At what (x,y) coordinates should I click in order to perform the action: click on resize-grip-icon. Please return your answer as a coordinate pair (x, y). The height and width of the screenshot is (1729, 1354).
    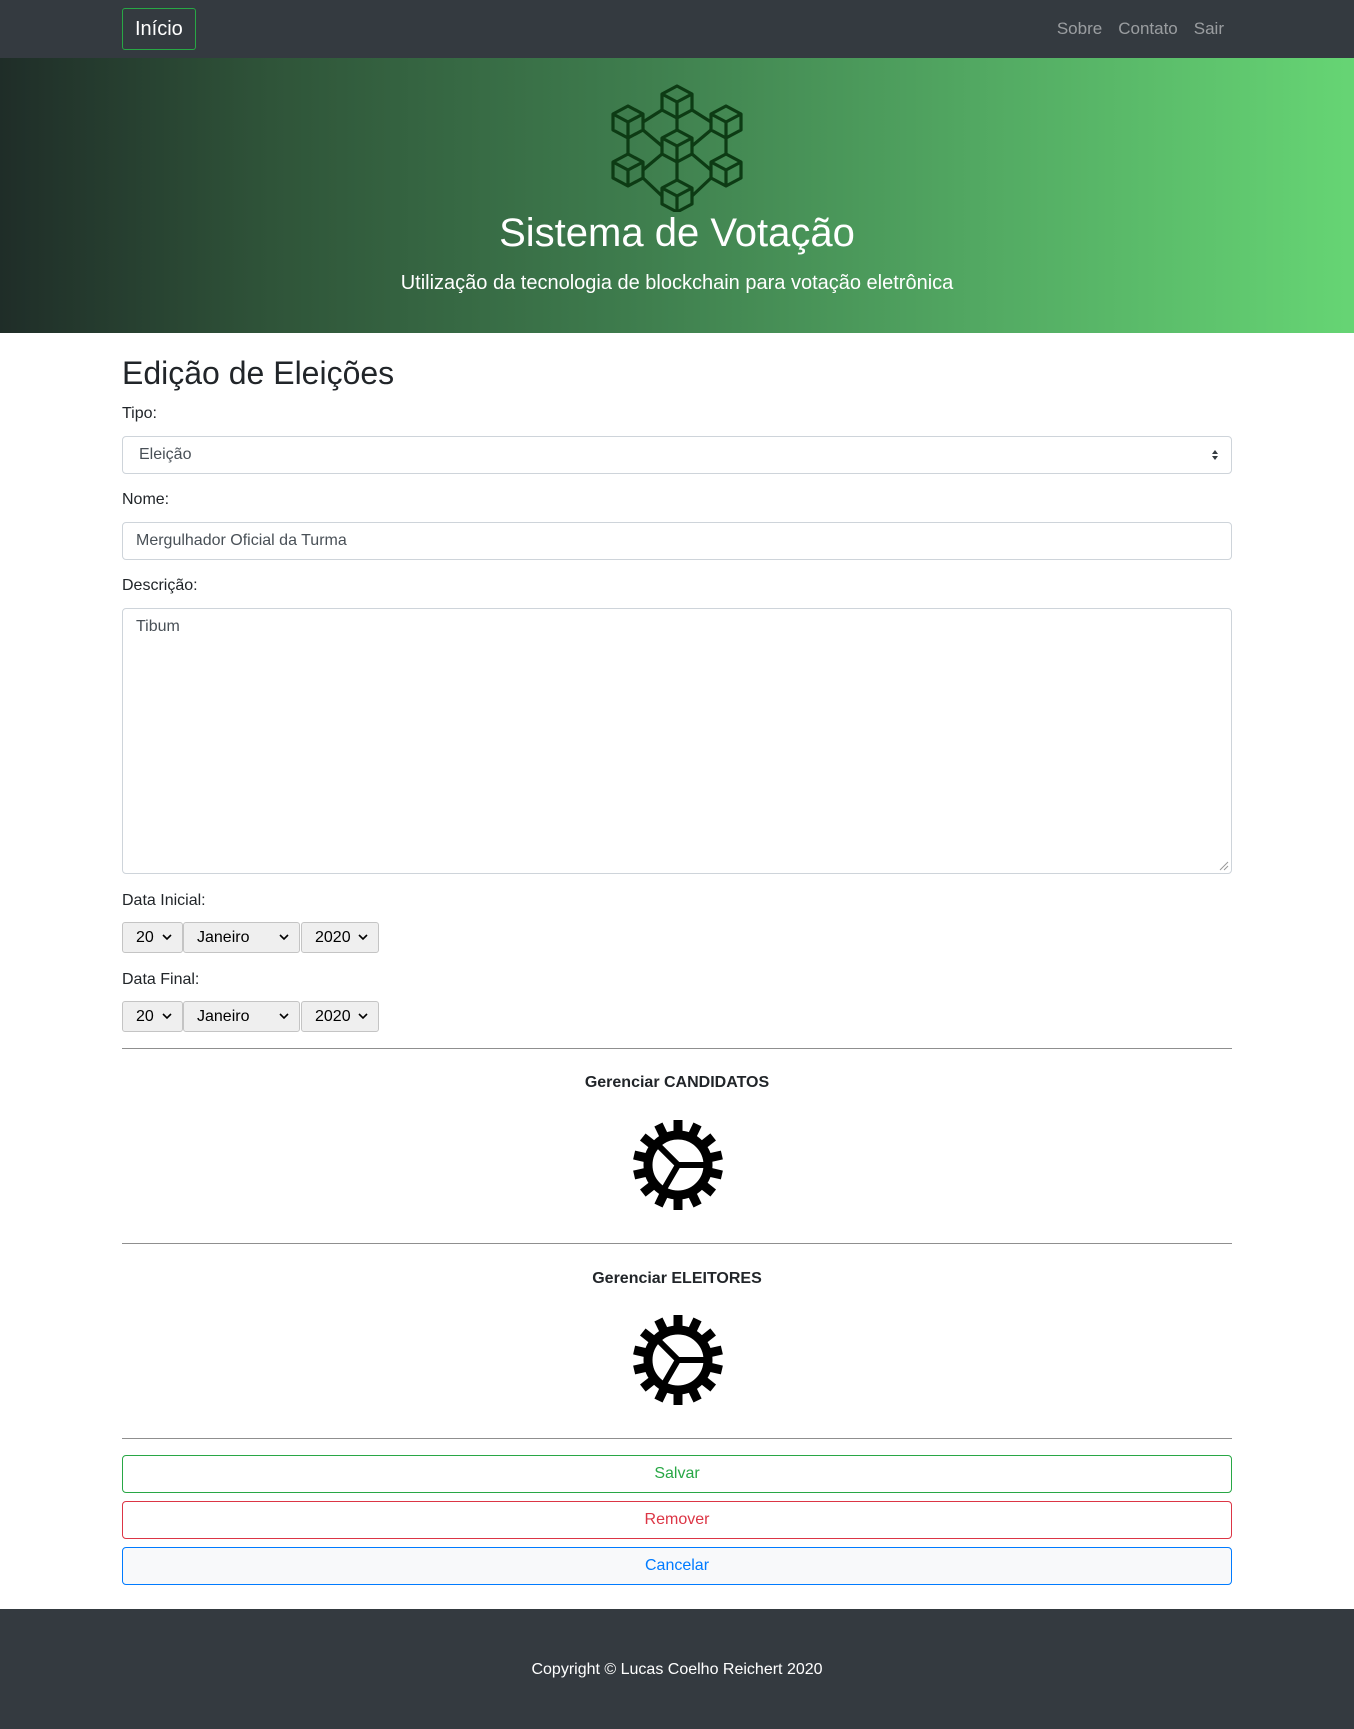
    Looking at the image, I should click on (1224, 866).